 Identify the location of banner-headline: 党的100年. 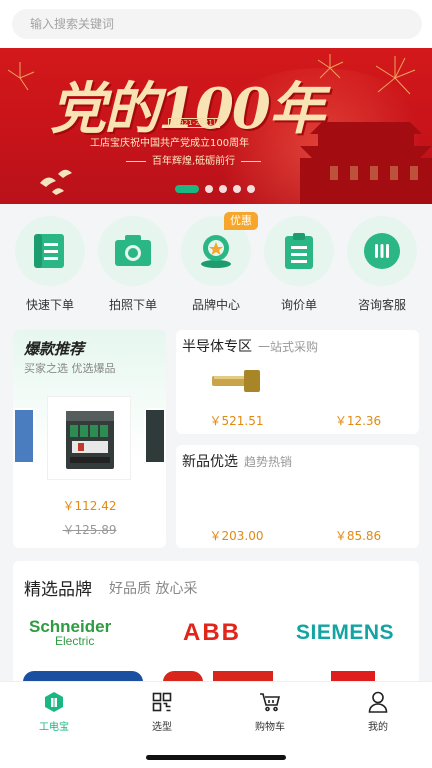
(187, 109).